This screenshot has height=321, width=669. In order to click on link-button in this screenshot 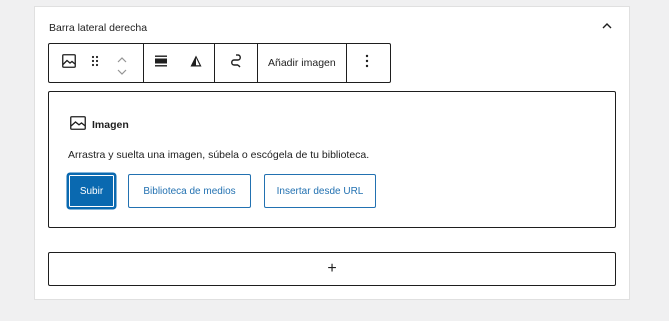, I will do `click(236, 63)`.